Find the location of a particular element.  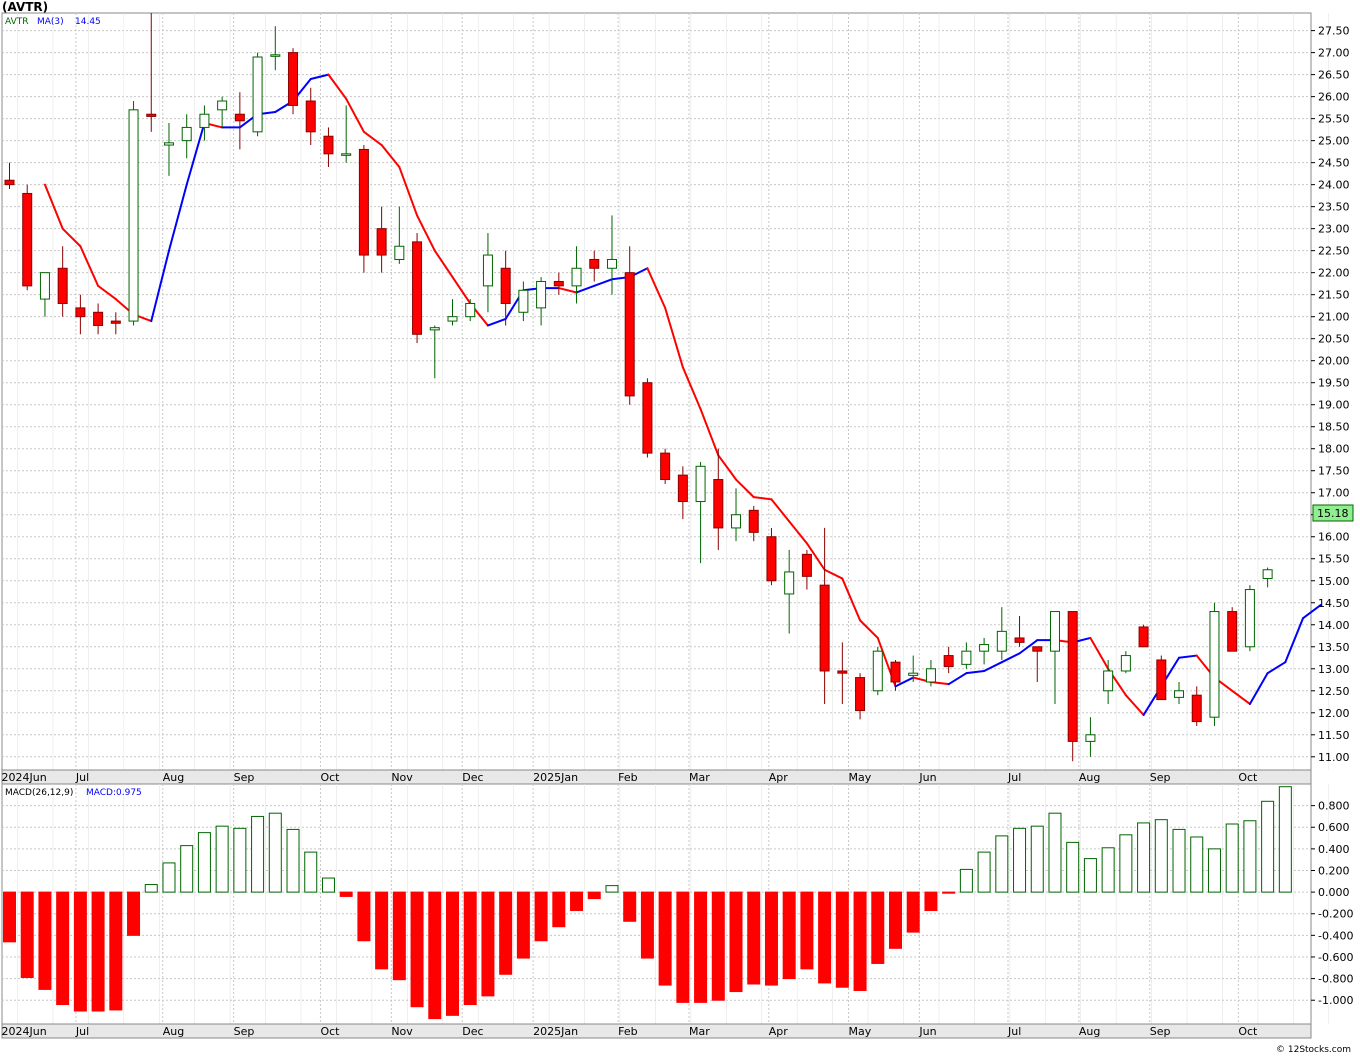

price-y-tick-label: 12.50 is located at coordinates (1334, 691).